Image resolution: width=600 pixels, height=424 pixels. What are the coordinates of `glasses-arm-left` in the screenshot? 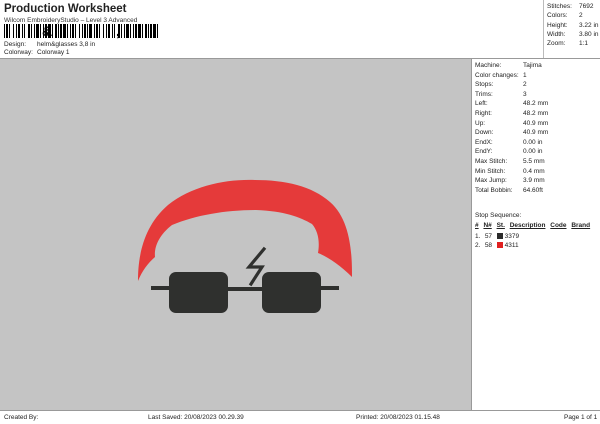 It's located at (160, 288).